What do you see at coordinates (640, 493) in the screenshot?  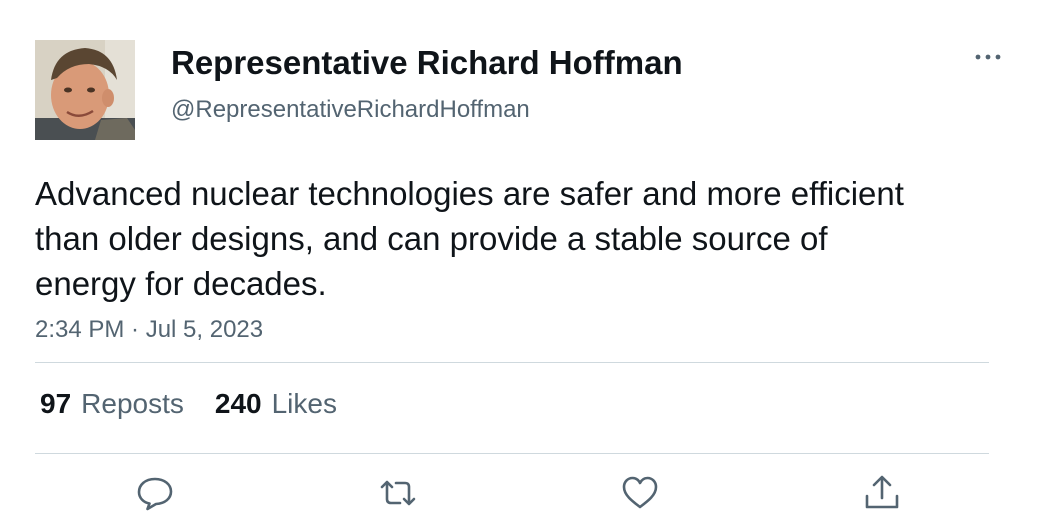 I see `like-icon` at bounding box center [640, 493].